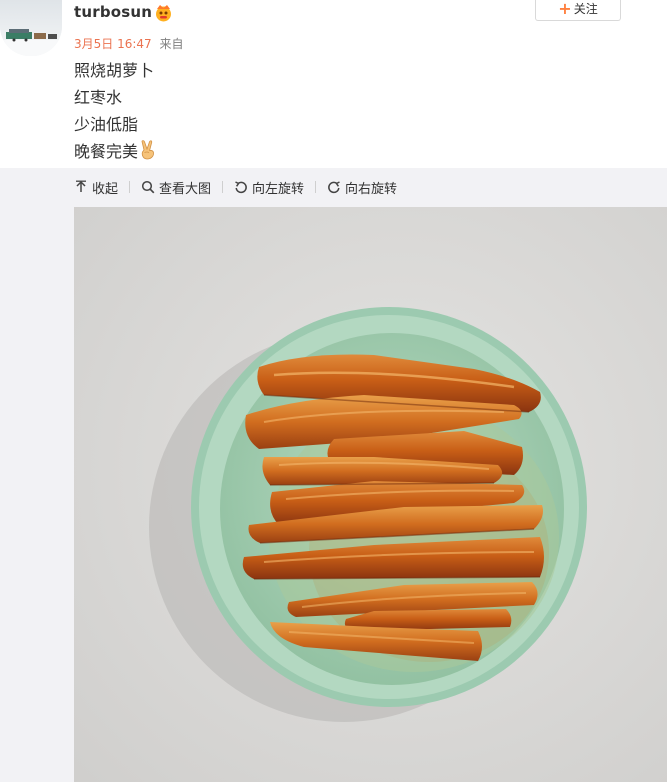 Image resolution: width=667 pixels, height=782 pixels. I want to click on post-line-4-text: 晚餐完美, so click(106, 151).